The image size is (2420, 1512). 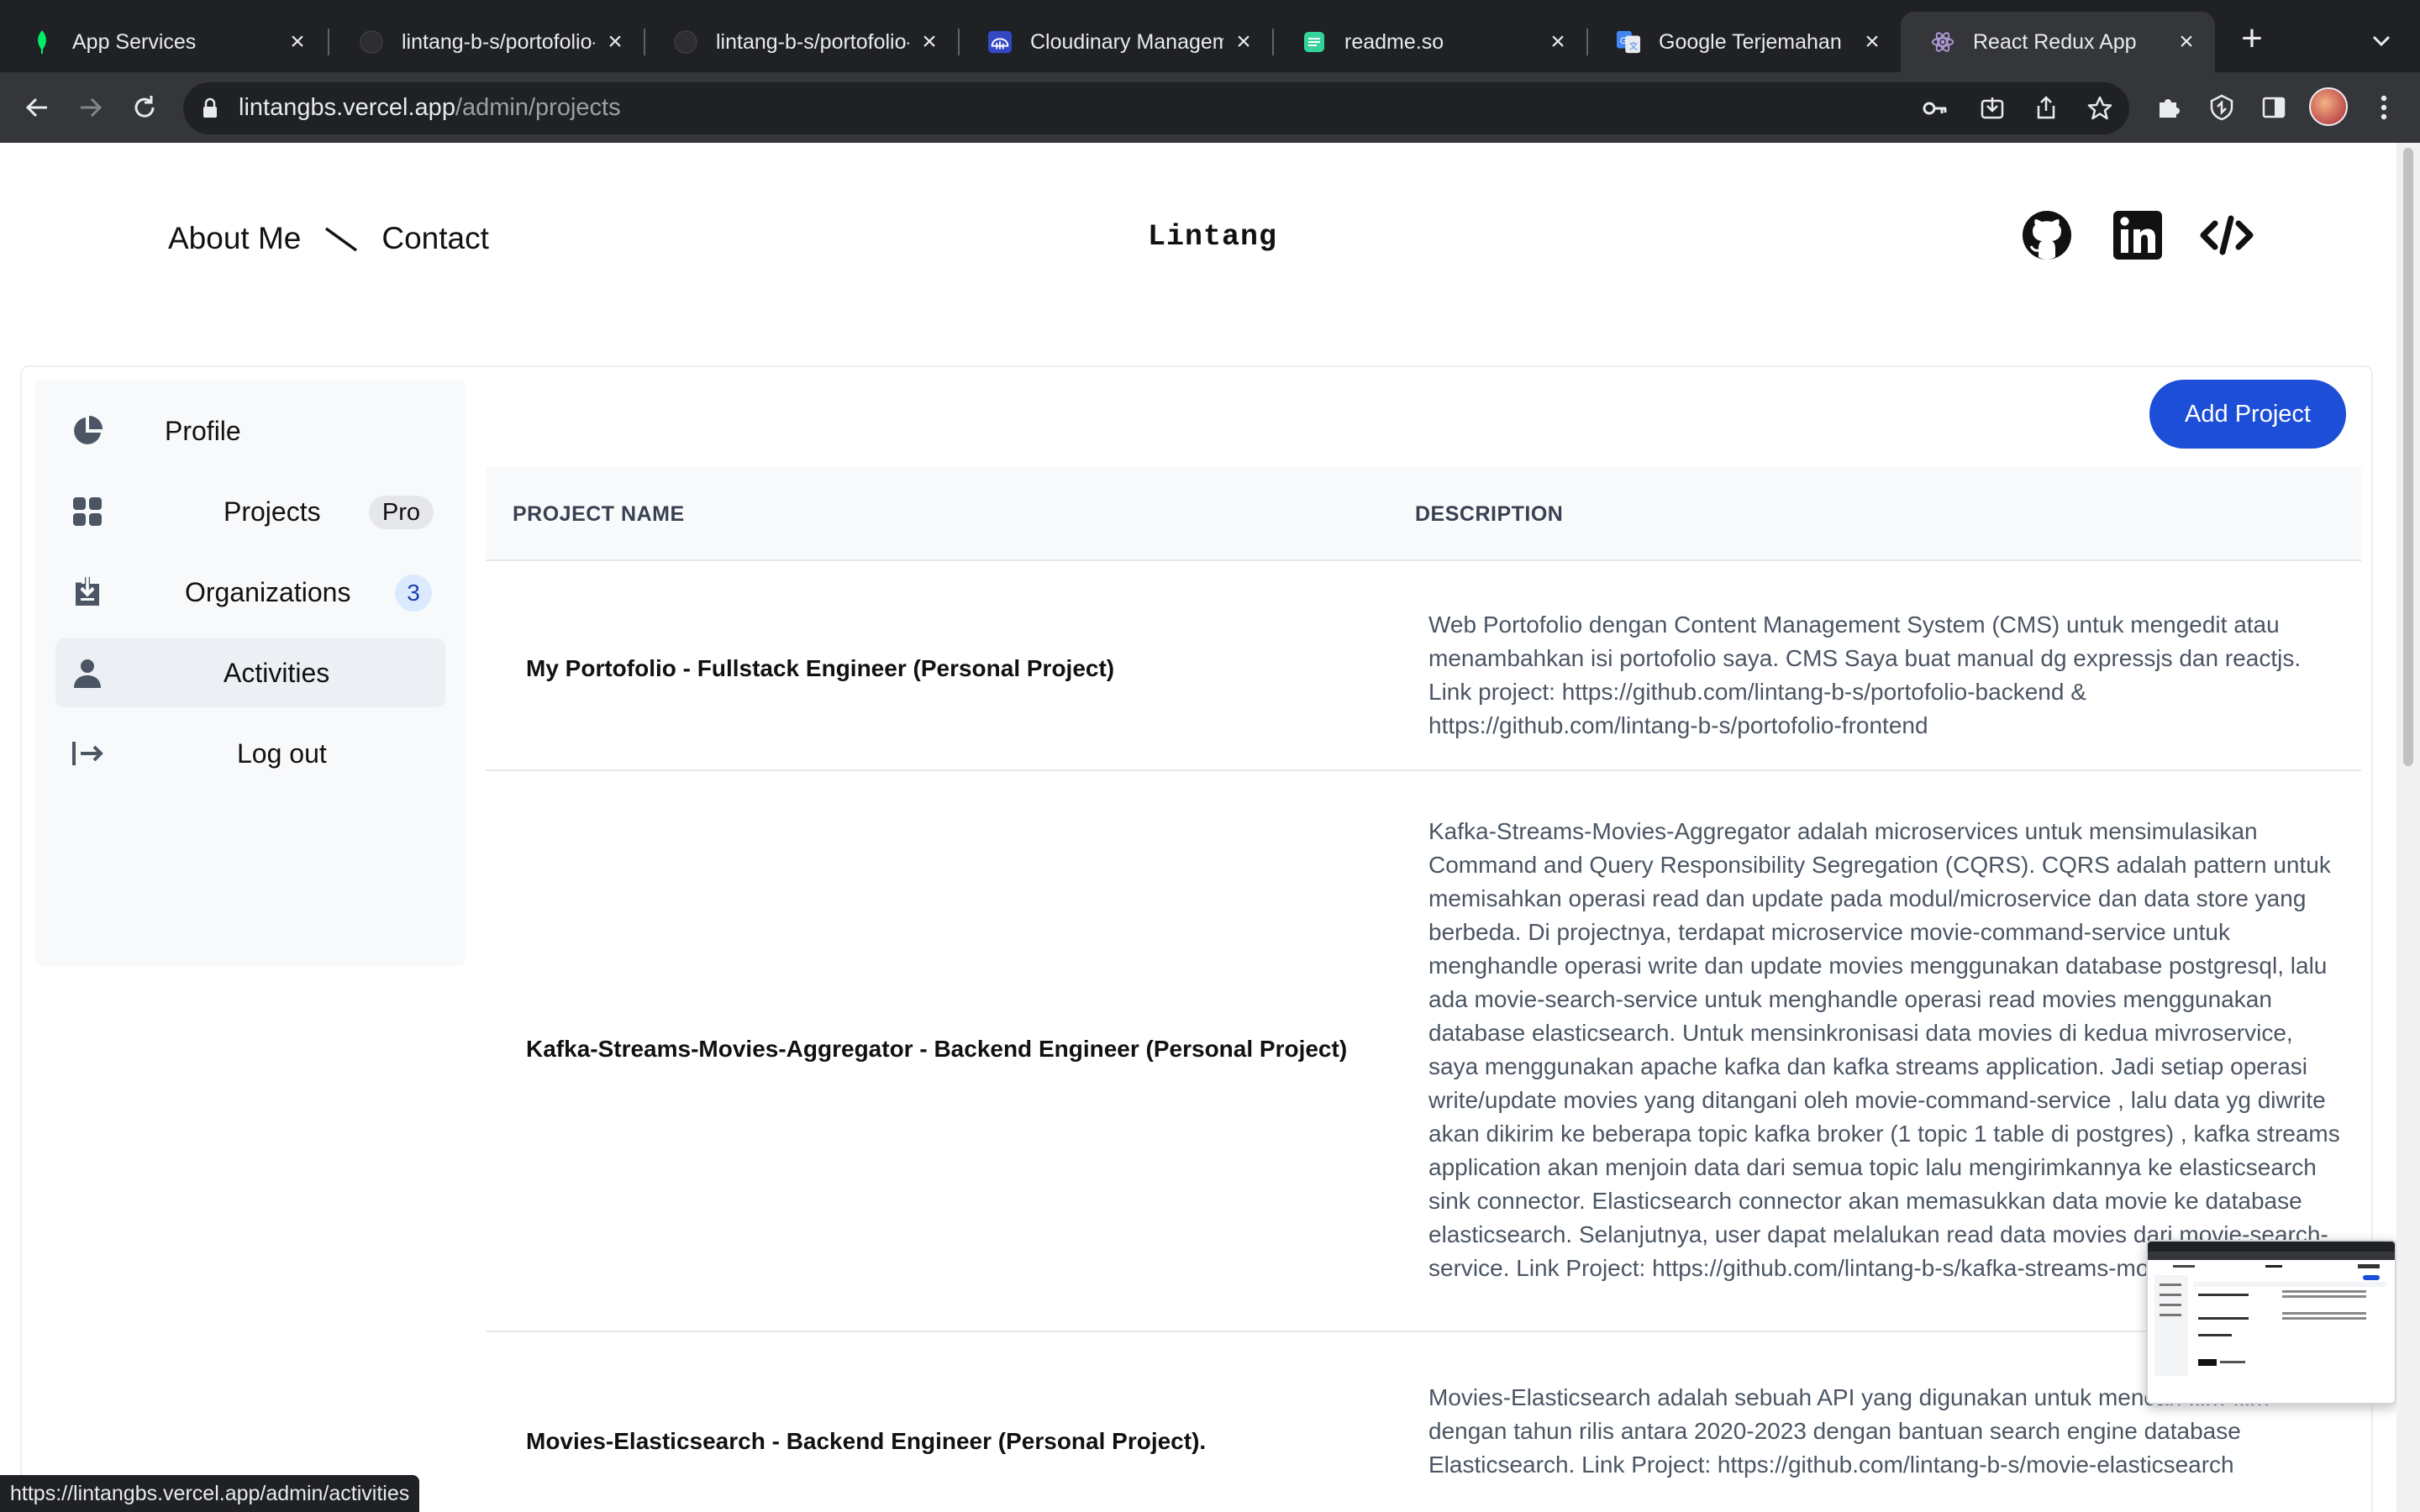 I want to click on nav-link-contact: Contact, so click(x=435, y=238).